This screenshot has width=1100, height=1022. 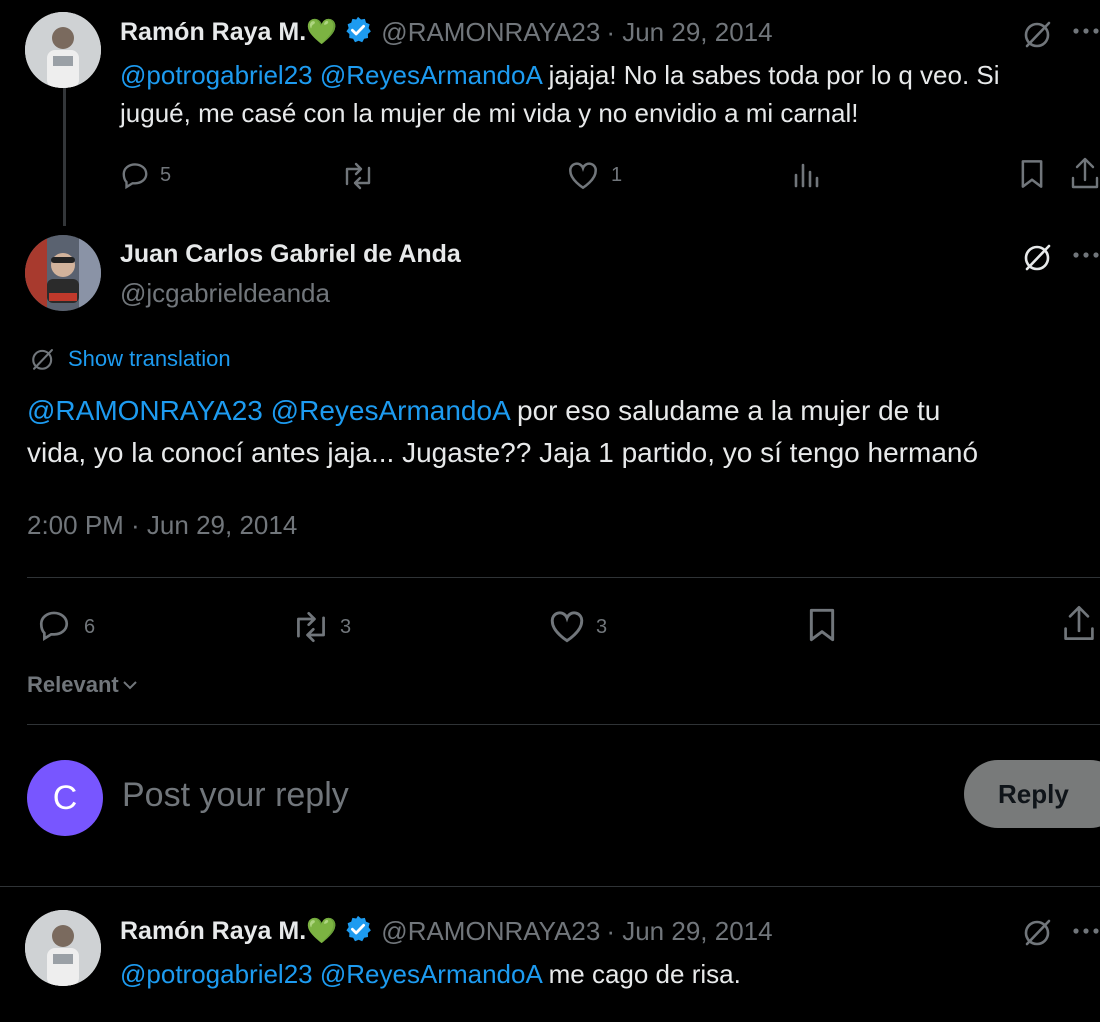 I want to click on show-translation-label: Show translation, so click(x=149, y=359).